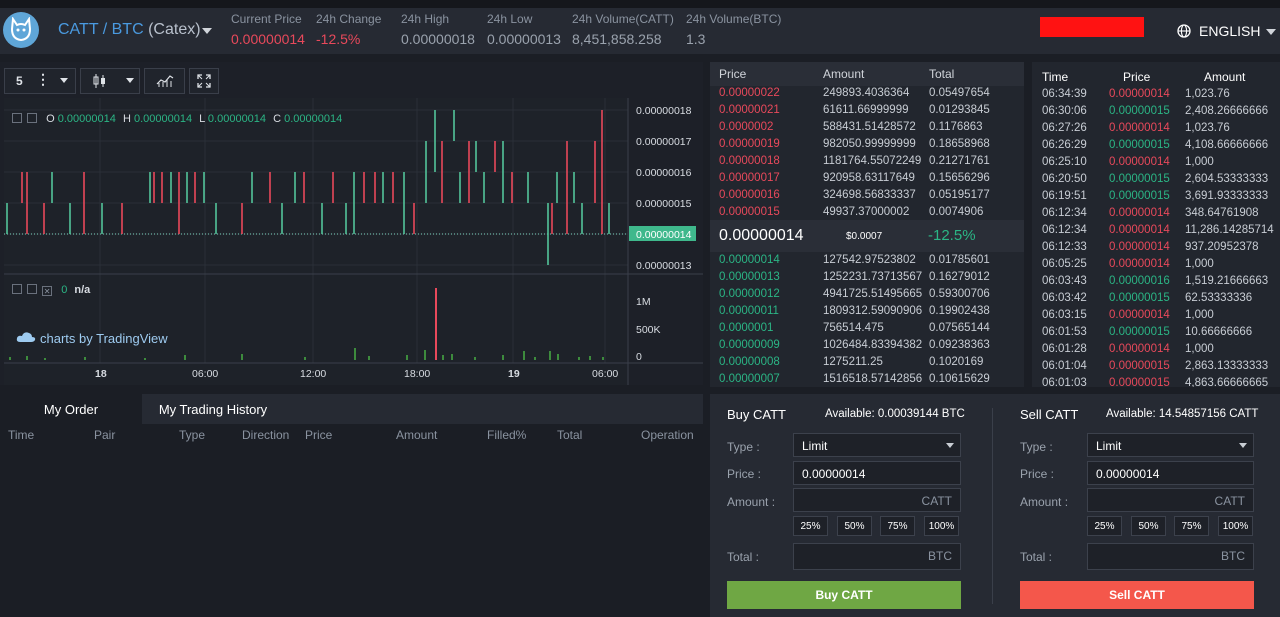 Image resolution: width=1280 pixels, height=617 pixels. Describe the element at coordinates (1036, 447) in the screenshot. I see `sell-type-label: Type :` at that location.